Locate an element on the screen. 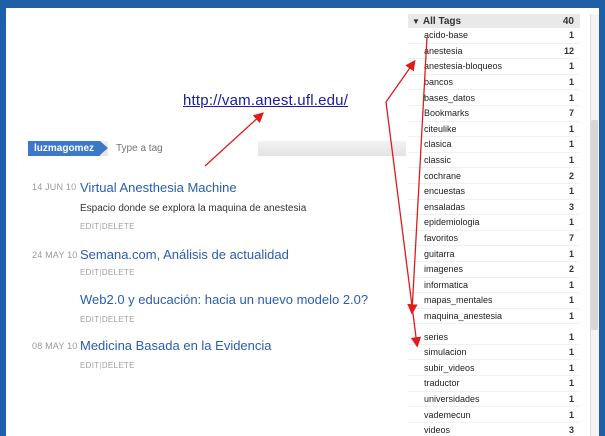 This screenshot has width=605, height=436. tag-name: guitarra is located at coordinates (496, 254).